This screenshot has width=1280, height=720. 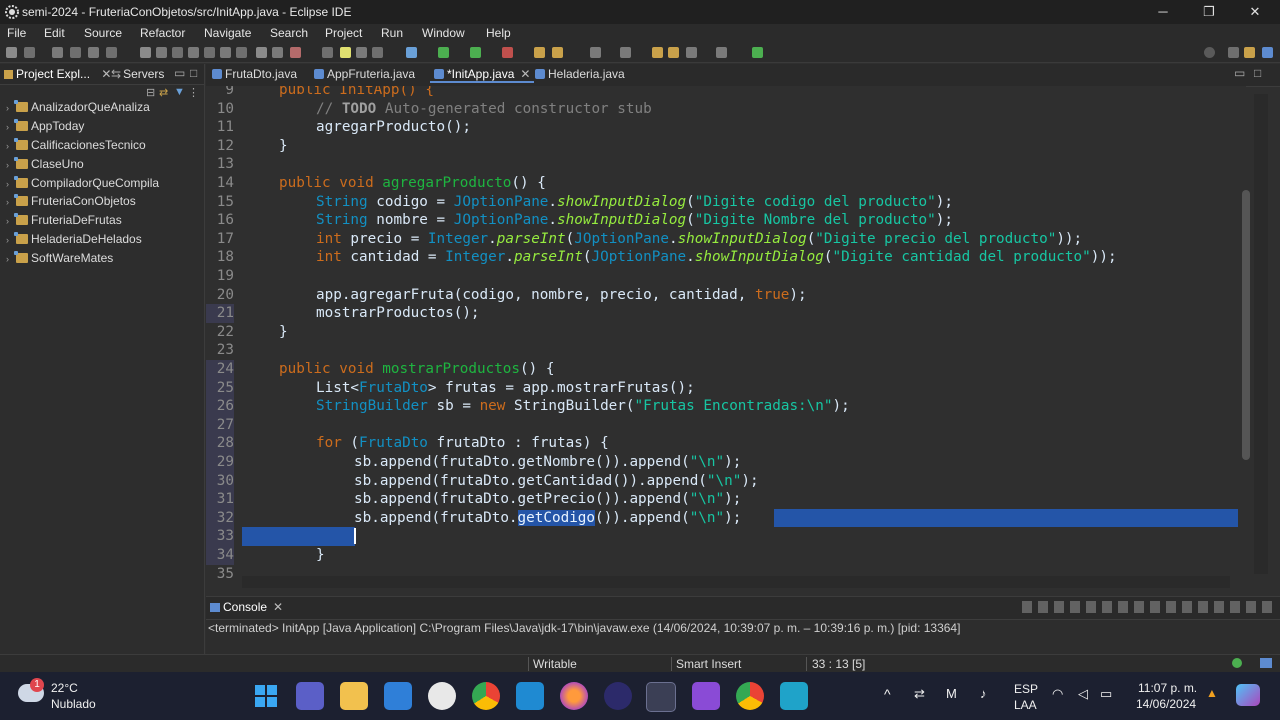 What do you see at coordinates (103, 33) in the screenshot?
I see `menu-source: Source` at bounding box center [103, 33].